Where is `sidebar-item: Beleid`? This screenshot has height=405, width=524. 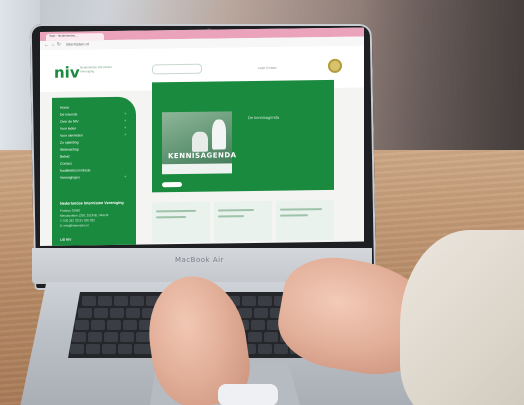 sidebar-item: Beleid is located at coordinates (64, 157).